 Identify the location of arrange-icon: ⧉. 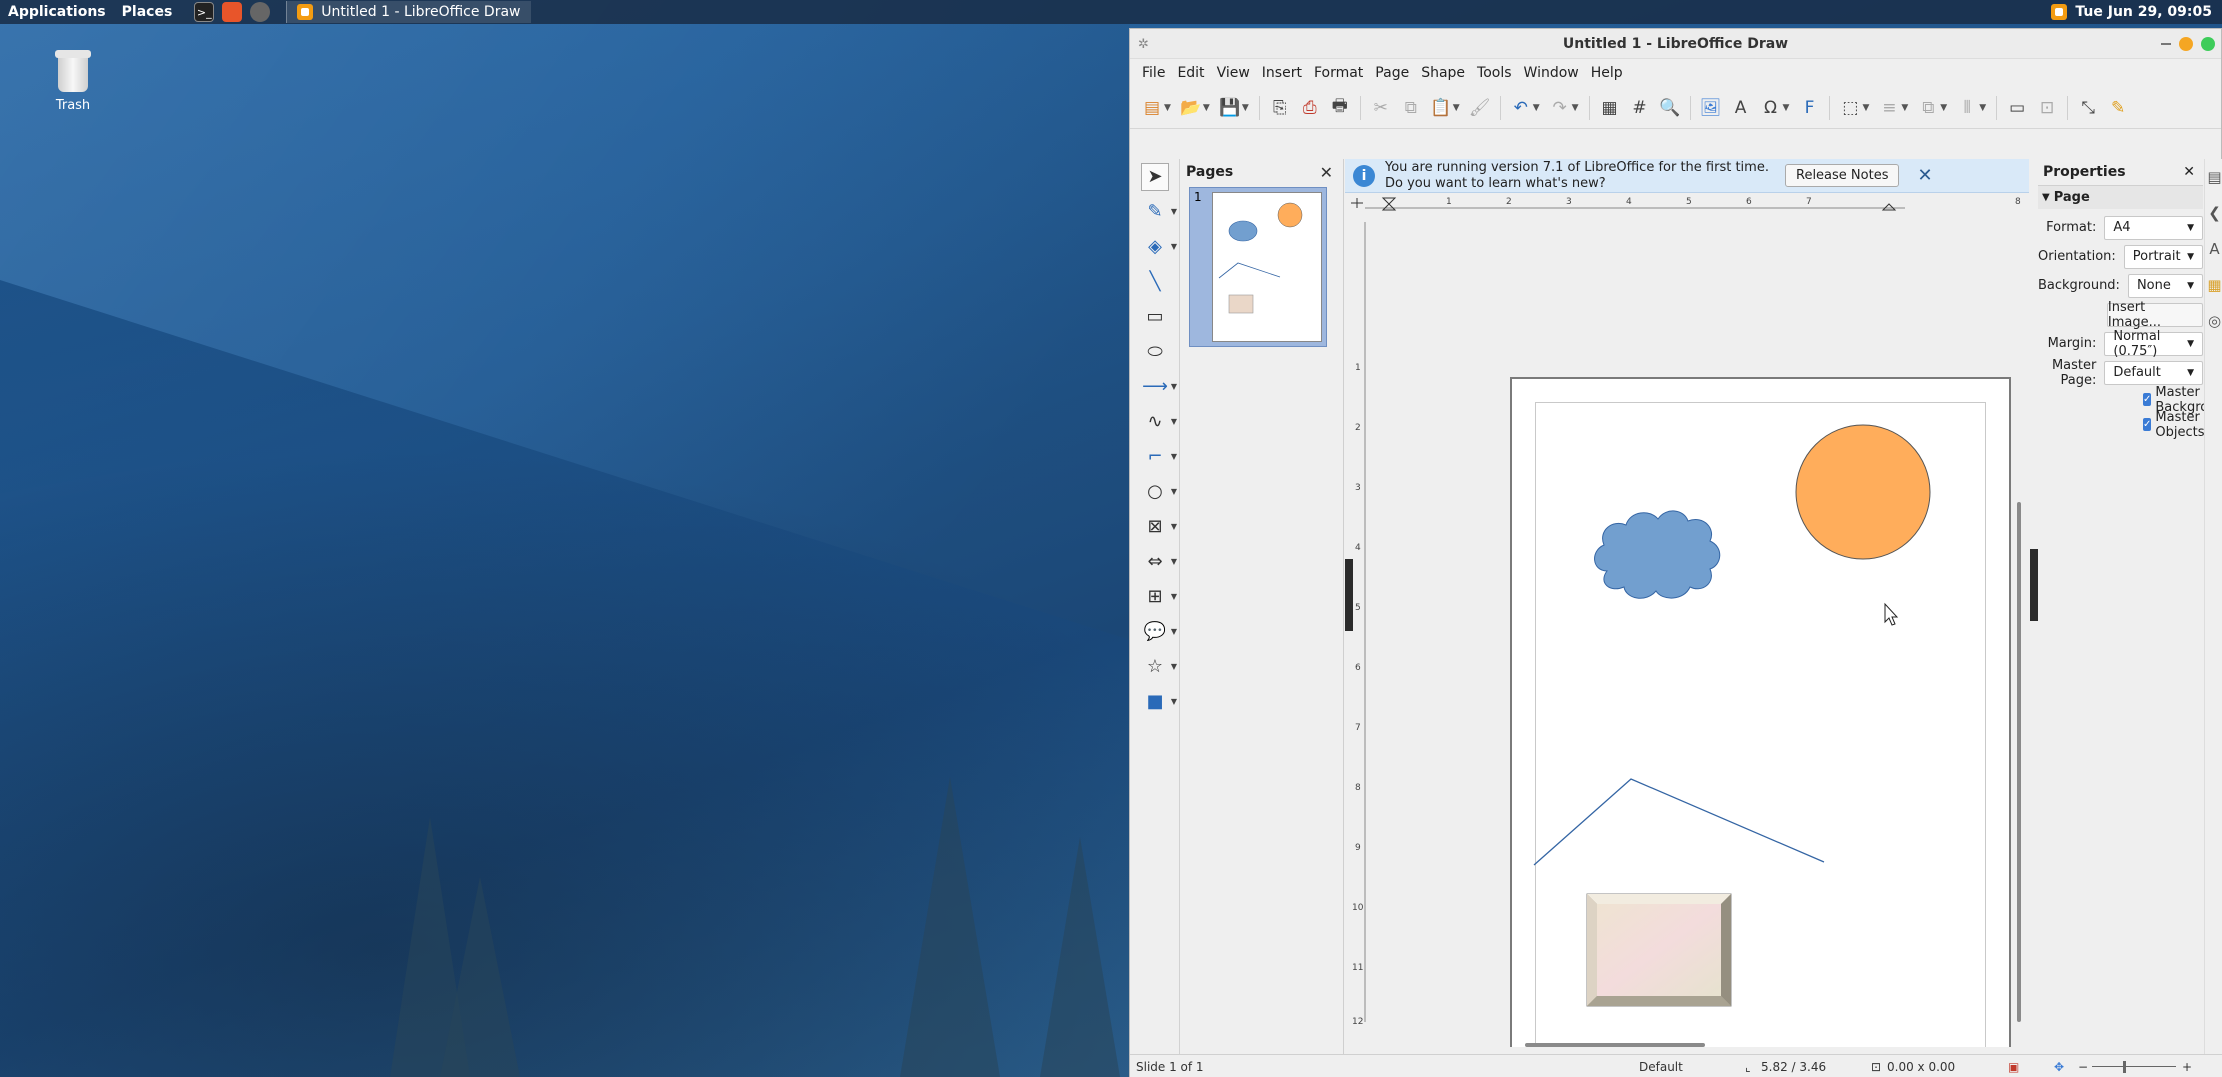
(1928, 108).